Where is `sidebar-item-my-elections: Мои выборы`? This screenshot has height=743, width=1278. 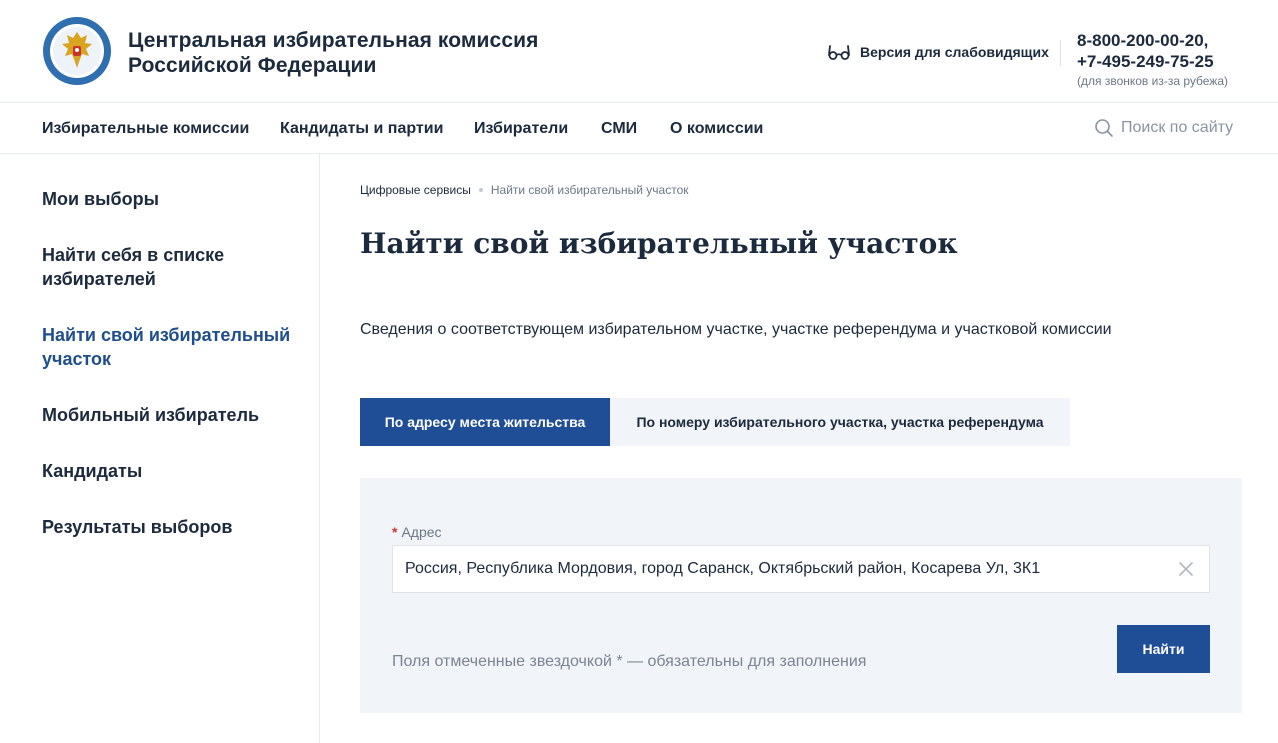
sidebar-item-my-elections: Мои выборы is located at coordinates (172, 199).